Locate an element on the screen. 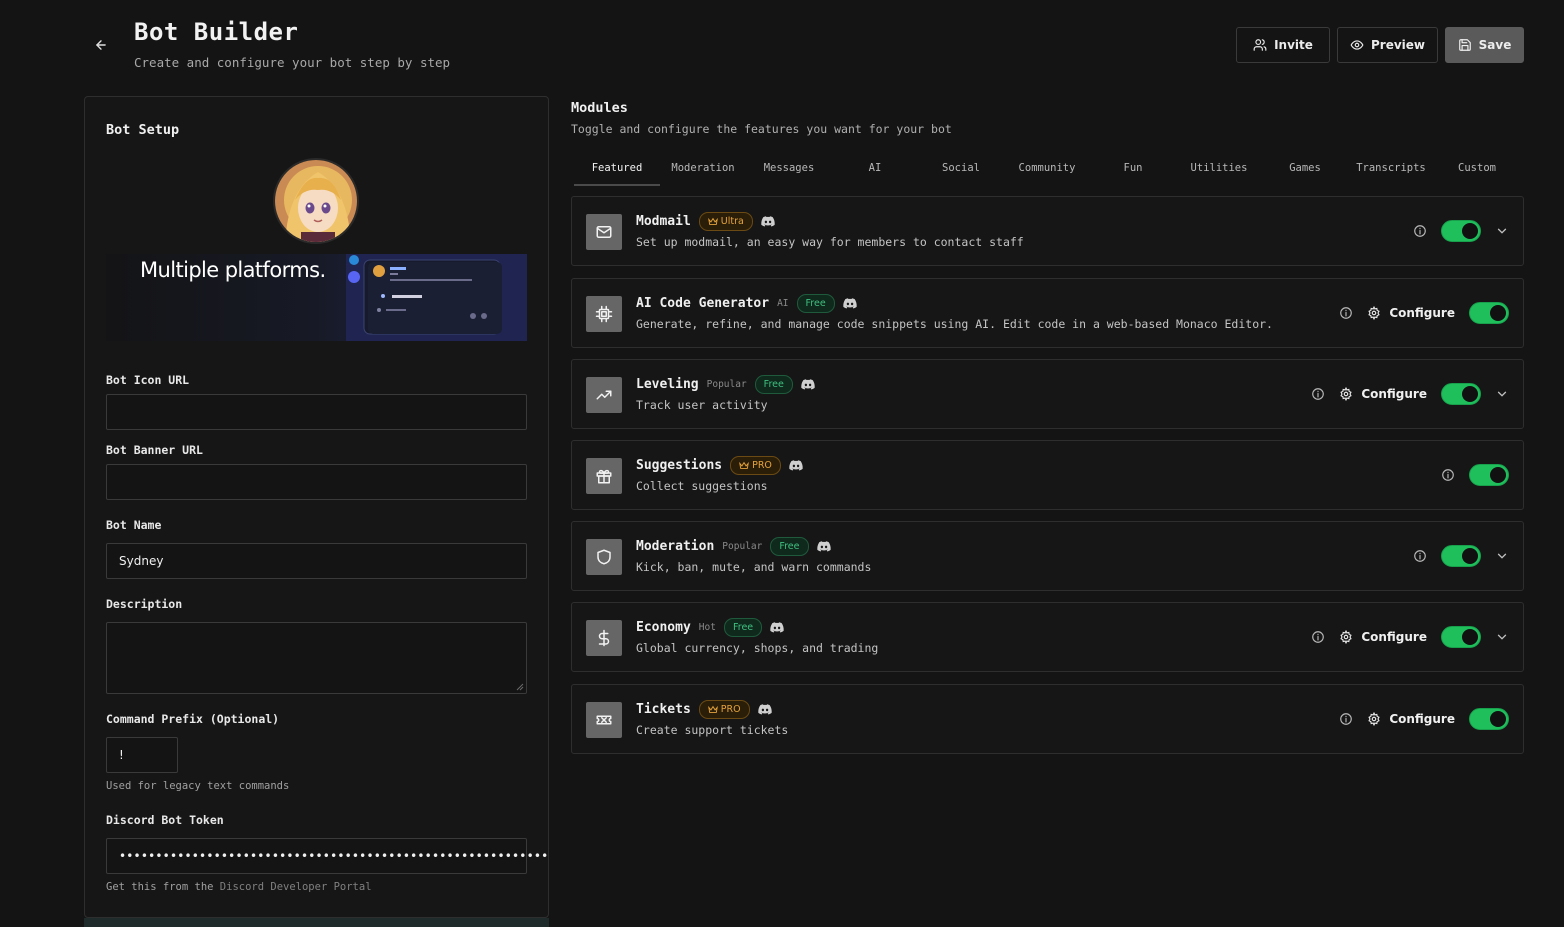 This screenshot has width=1564, height=927. tab-transcripts: Transcripts is located at coordinates (1391, 172).